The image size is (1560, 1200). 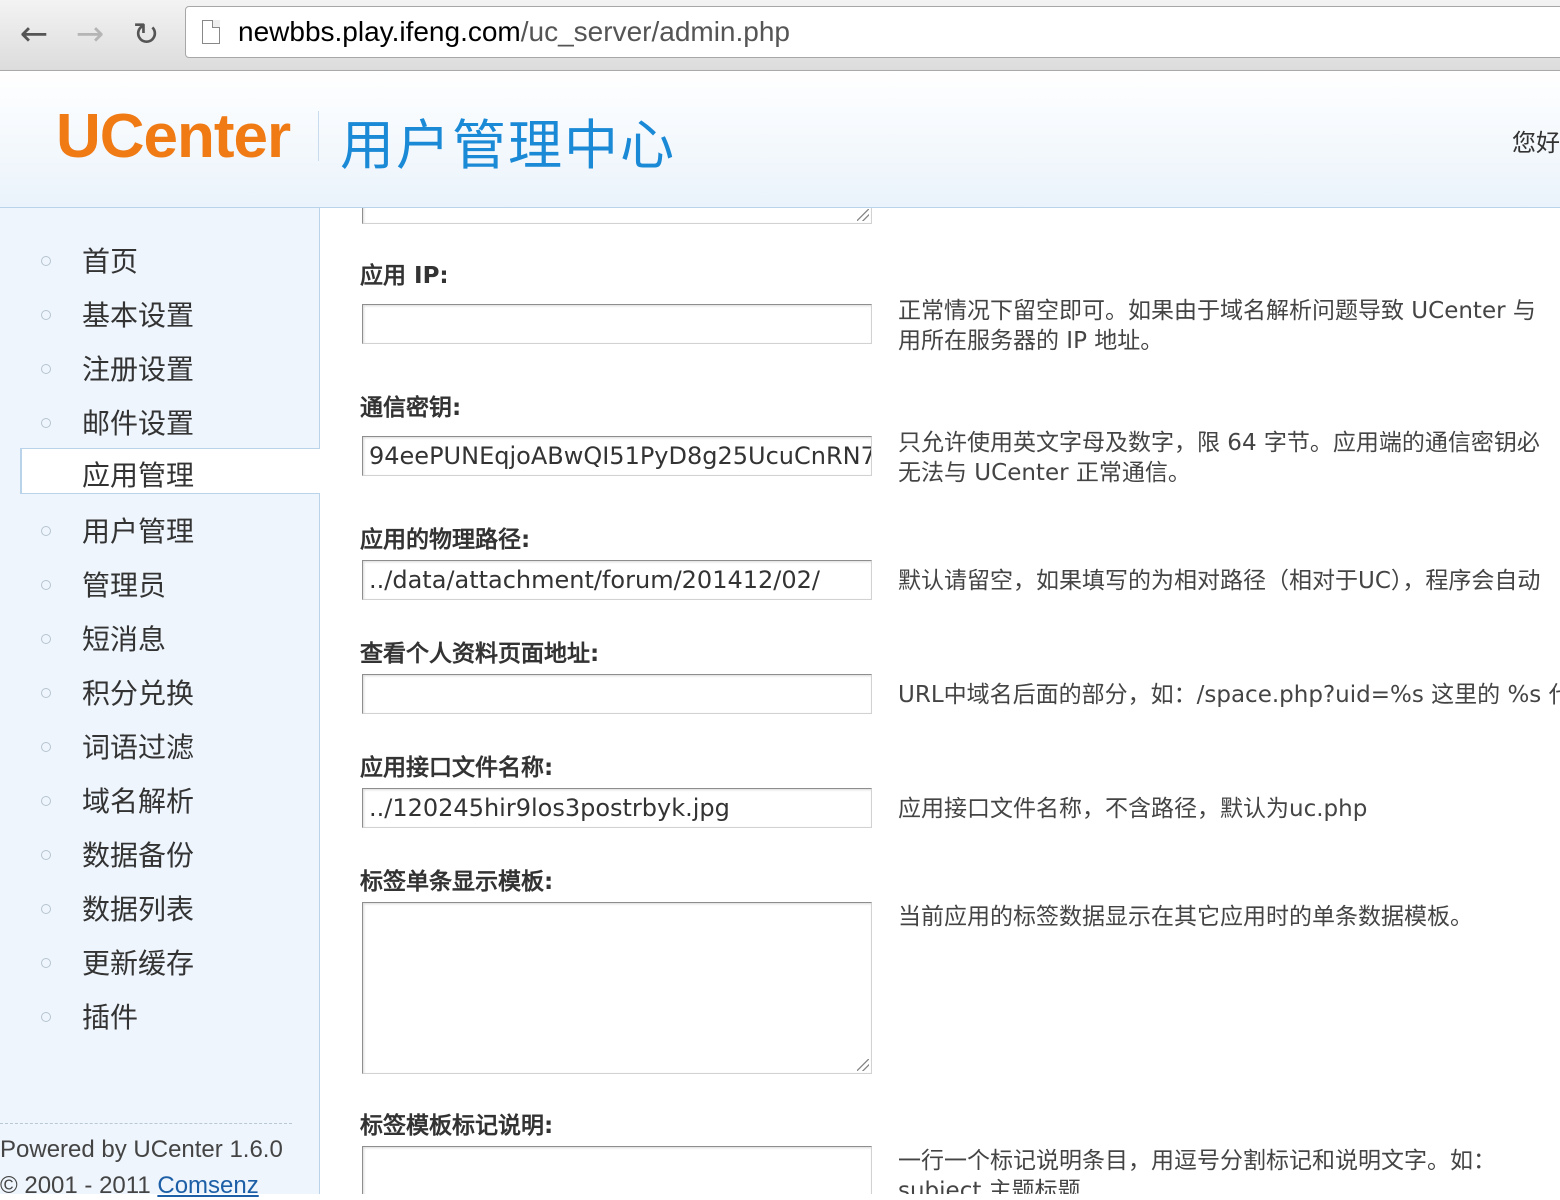 I want to click on app-ip-help-line-2: 用所在服务器的 IP 地址。, so click(x=1031, y=341).